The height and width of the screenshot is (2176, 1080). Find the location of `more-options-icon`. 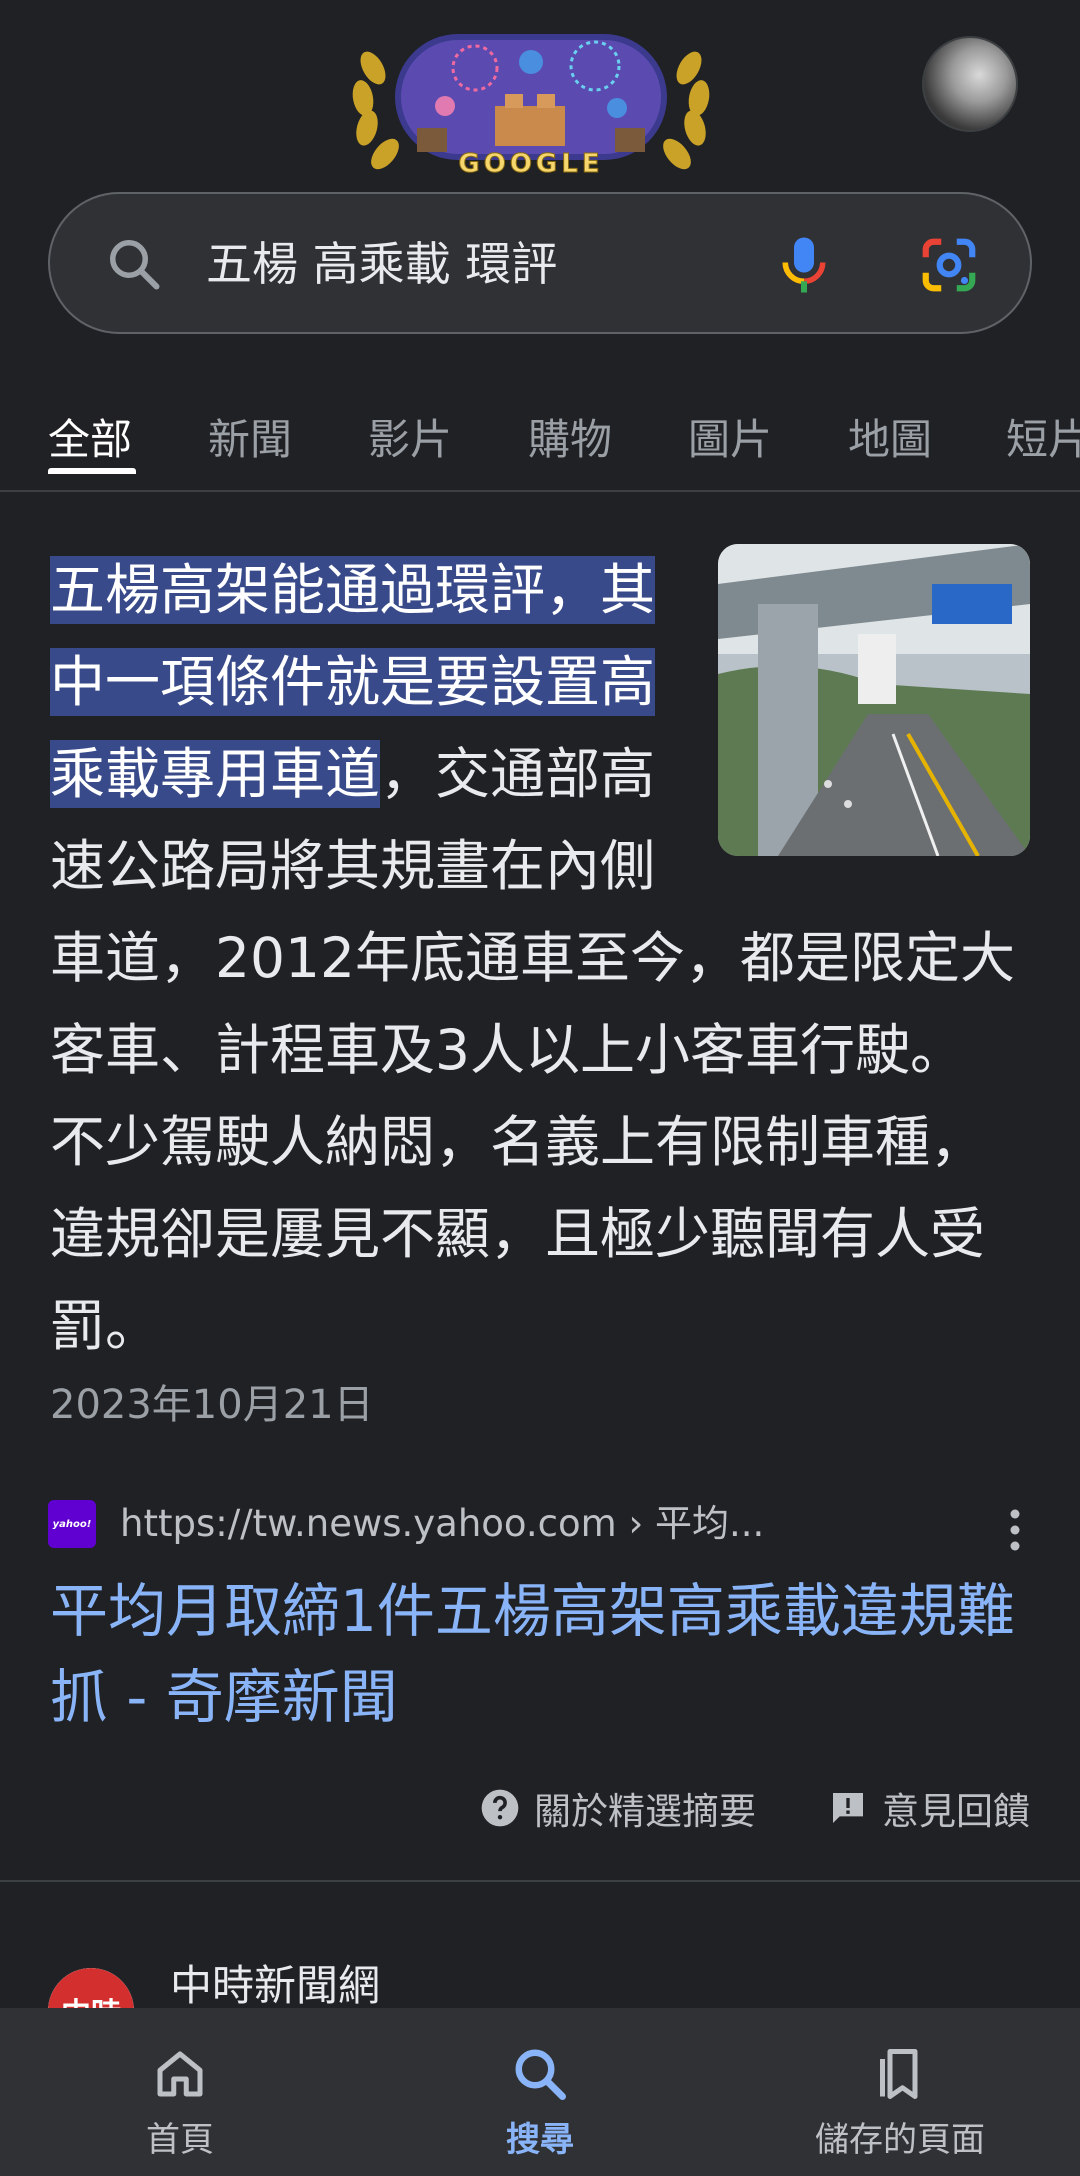

more-options-icon is located at coordinates (1015, 1530).